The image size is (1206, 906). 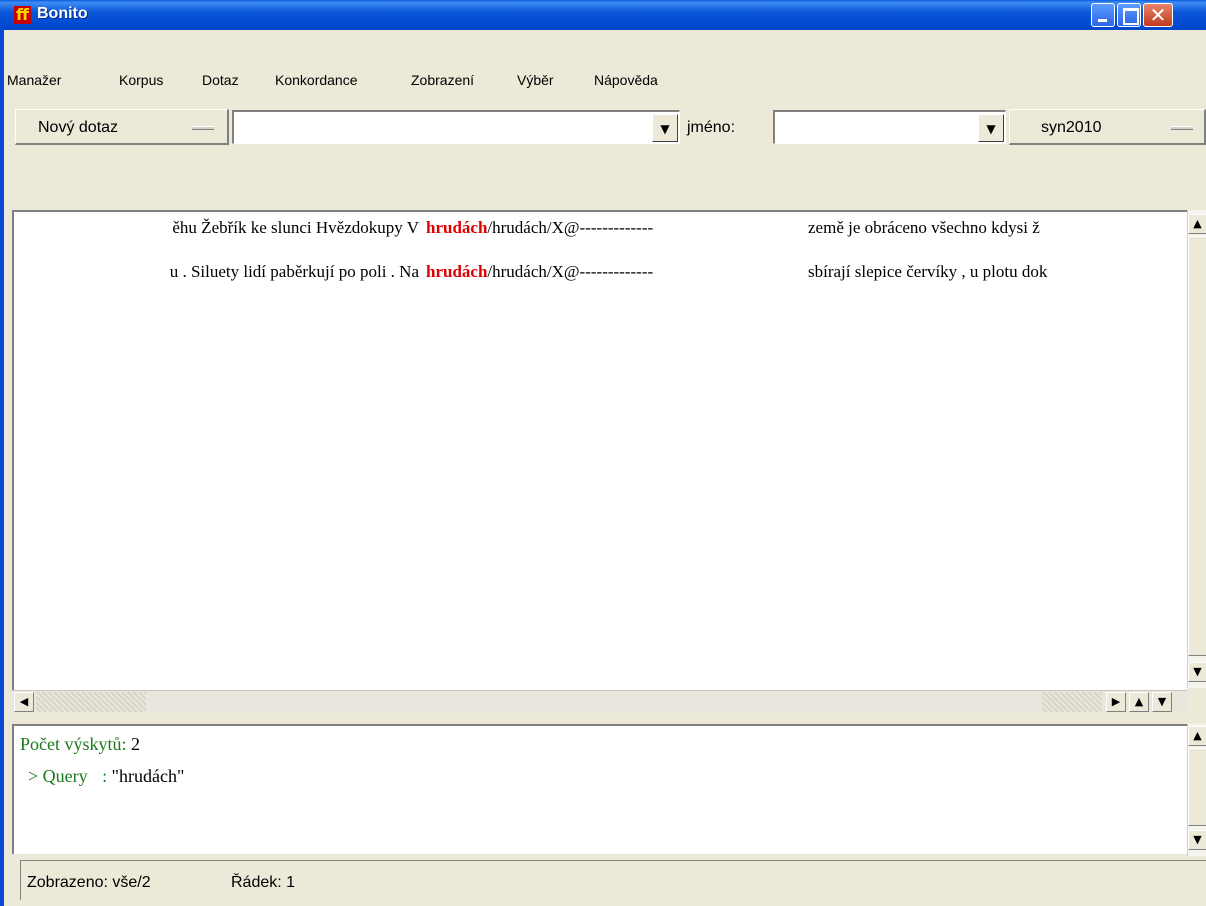 What do you see at coordinates (665, 128) in the screenshot?
I see `query-dropdown-arrow-icon: ▼` at bounding box center [665, 128].